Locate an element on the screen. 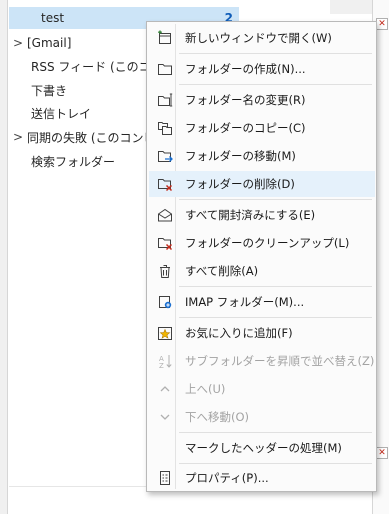  menu-item-label: フォルダー名の変更(R) is located at coordinates (245, 100).